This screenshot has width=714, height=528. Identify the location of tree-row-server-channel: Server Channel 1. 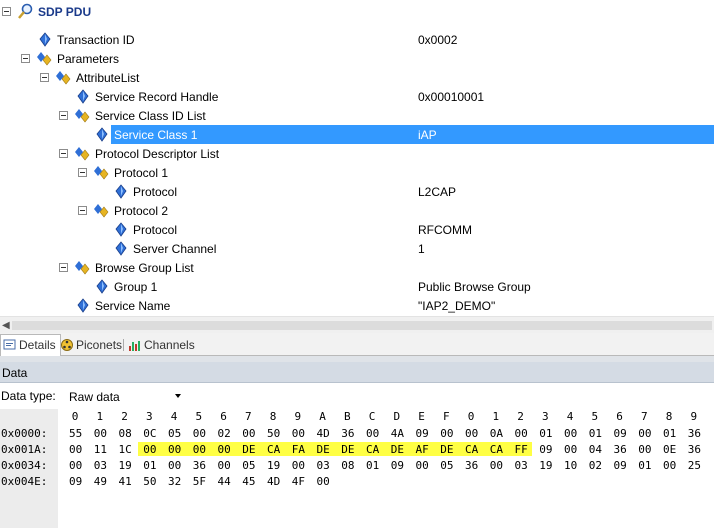
(357, 248).